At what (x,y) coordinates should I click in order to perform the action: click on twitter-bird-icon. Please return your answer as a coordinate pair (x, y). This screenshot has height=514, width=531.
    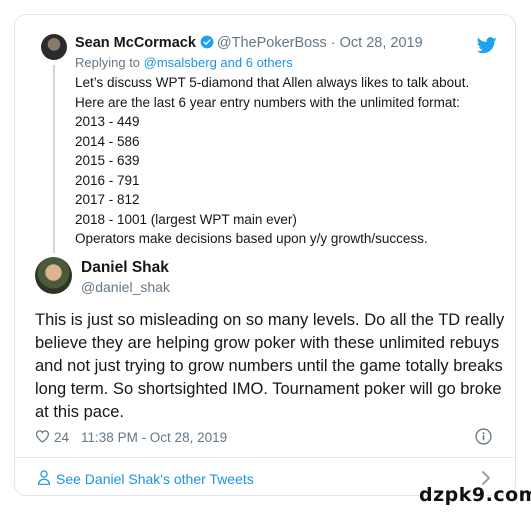
    Looking at the image, I should click on (486, 48).